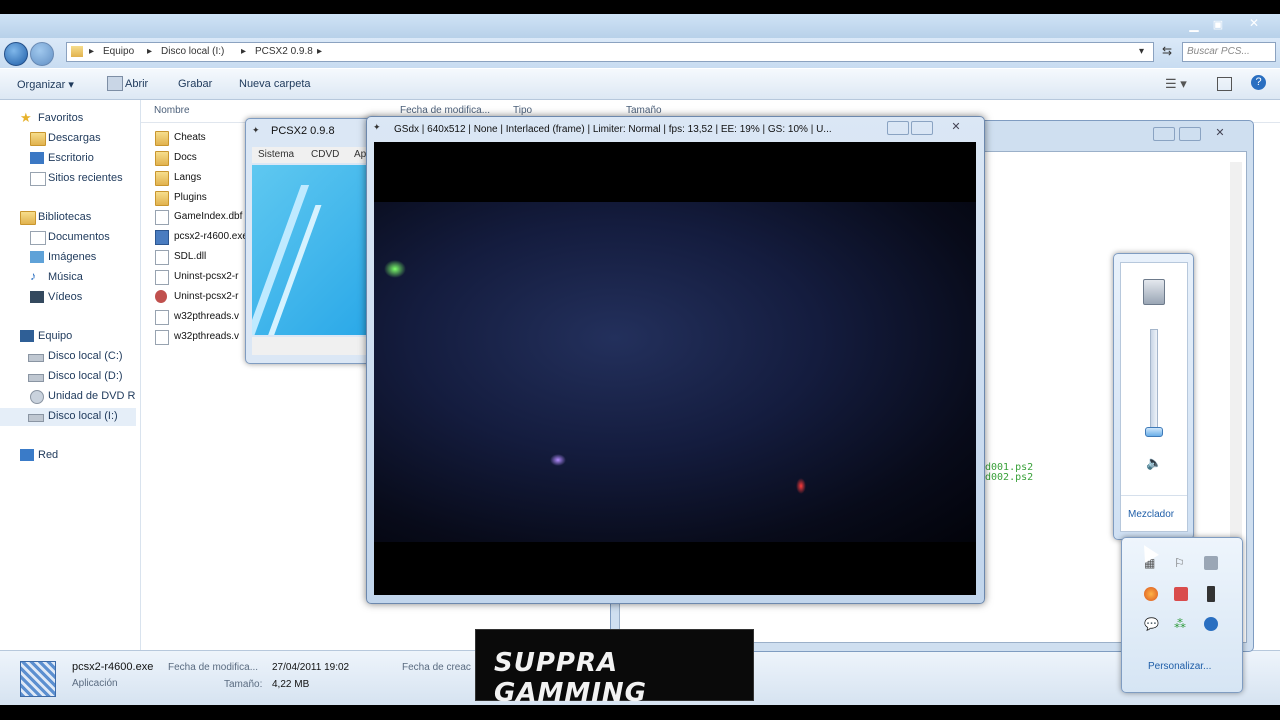  Describe the element at coordinates (188, 177) in the screenshot. I see `file-name: Langs` at that location.